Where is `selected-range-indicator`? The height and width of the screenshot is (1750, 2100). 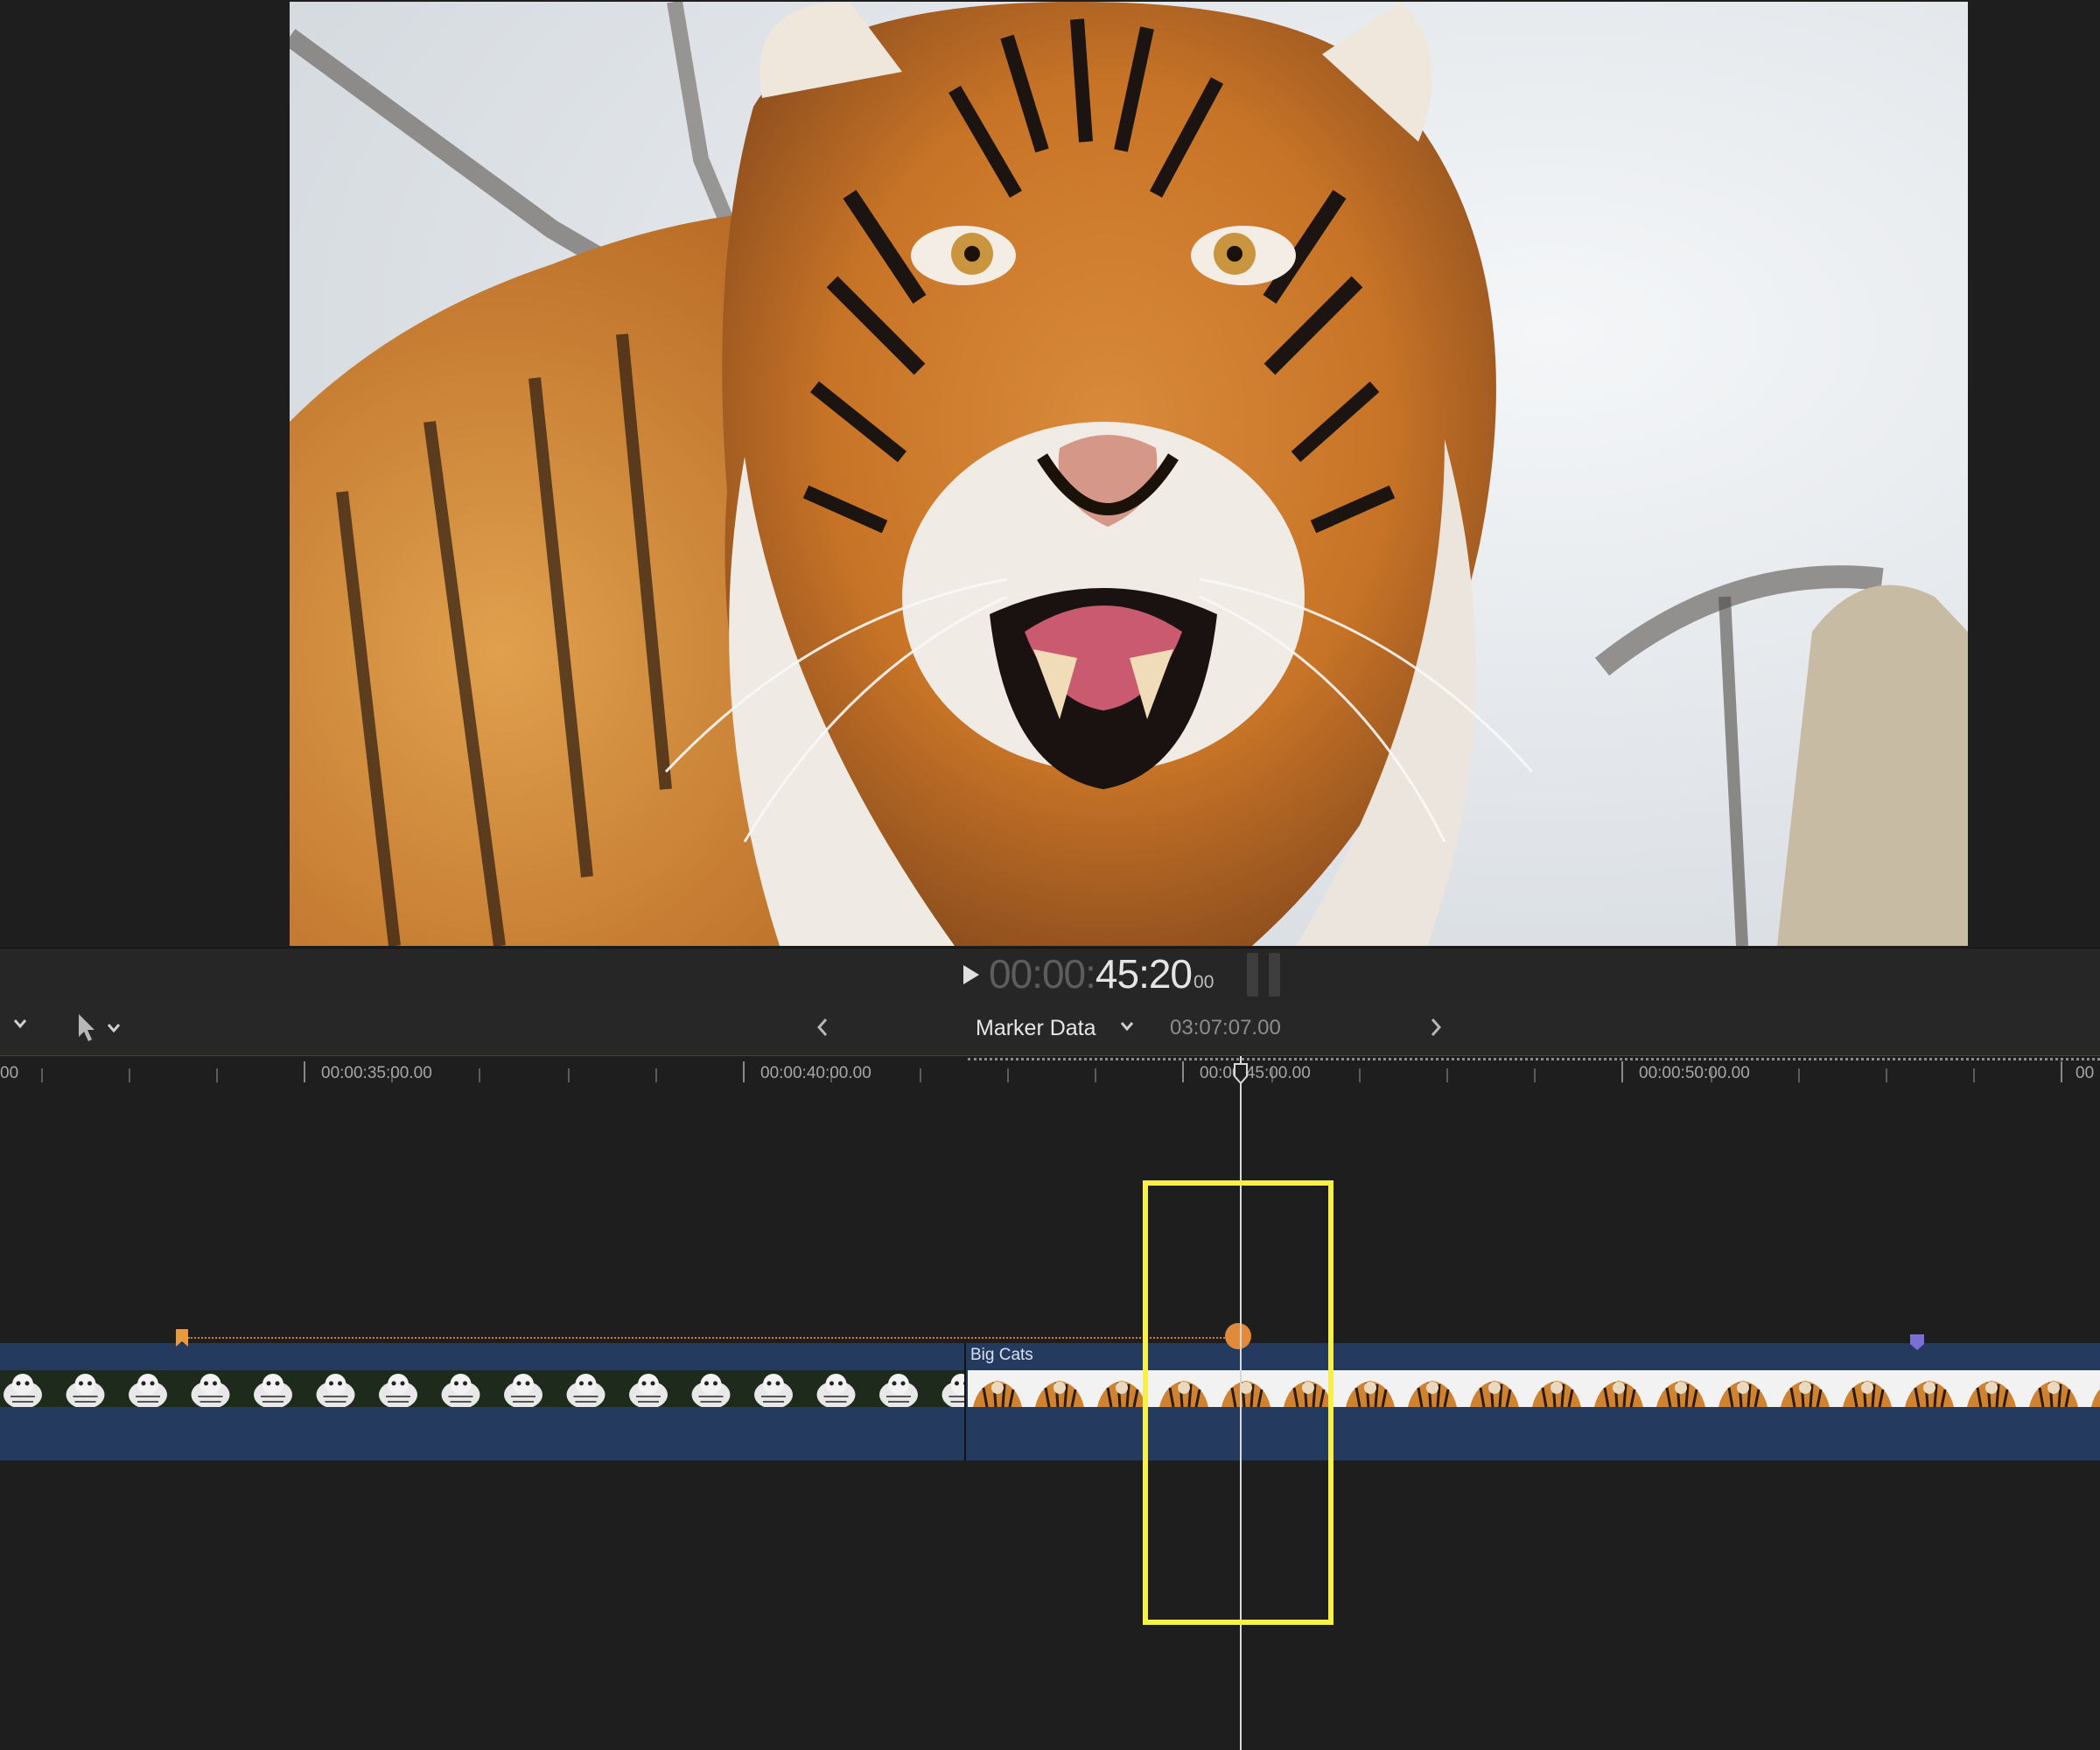
selected-range-indicator is located at coordinates (1534, 1059).